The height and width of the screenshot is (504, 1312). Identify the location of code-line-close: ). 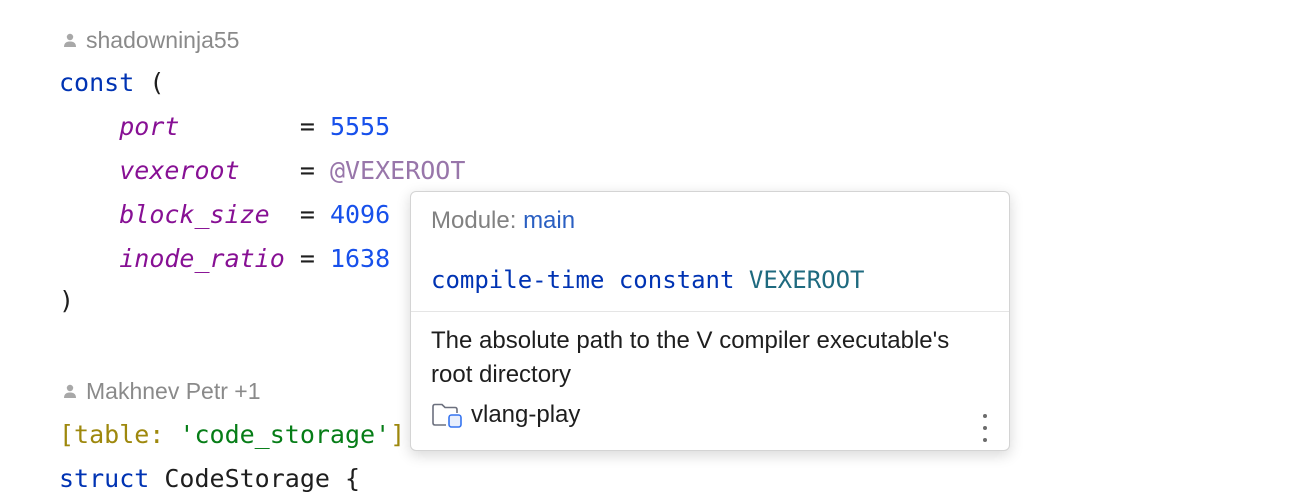
(66, 301).